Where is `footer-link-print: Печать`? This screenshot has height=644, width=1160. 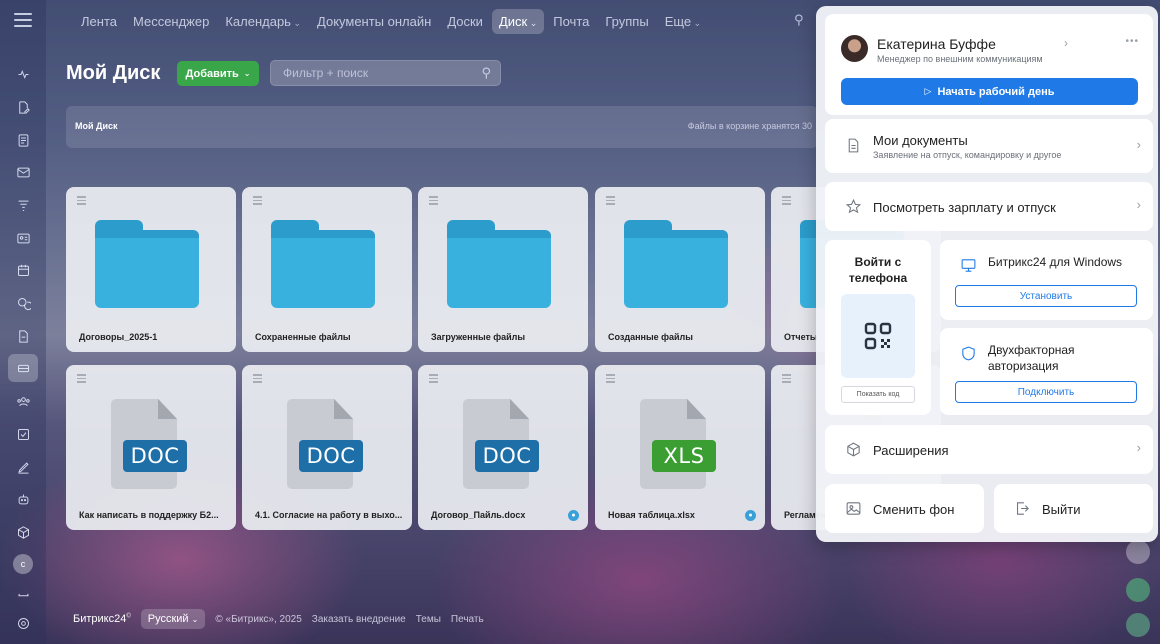
footer-link-print: Печать is located at coordinates (467, 619).